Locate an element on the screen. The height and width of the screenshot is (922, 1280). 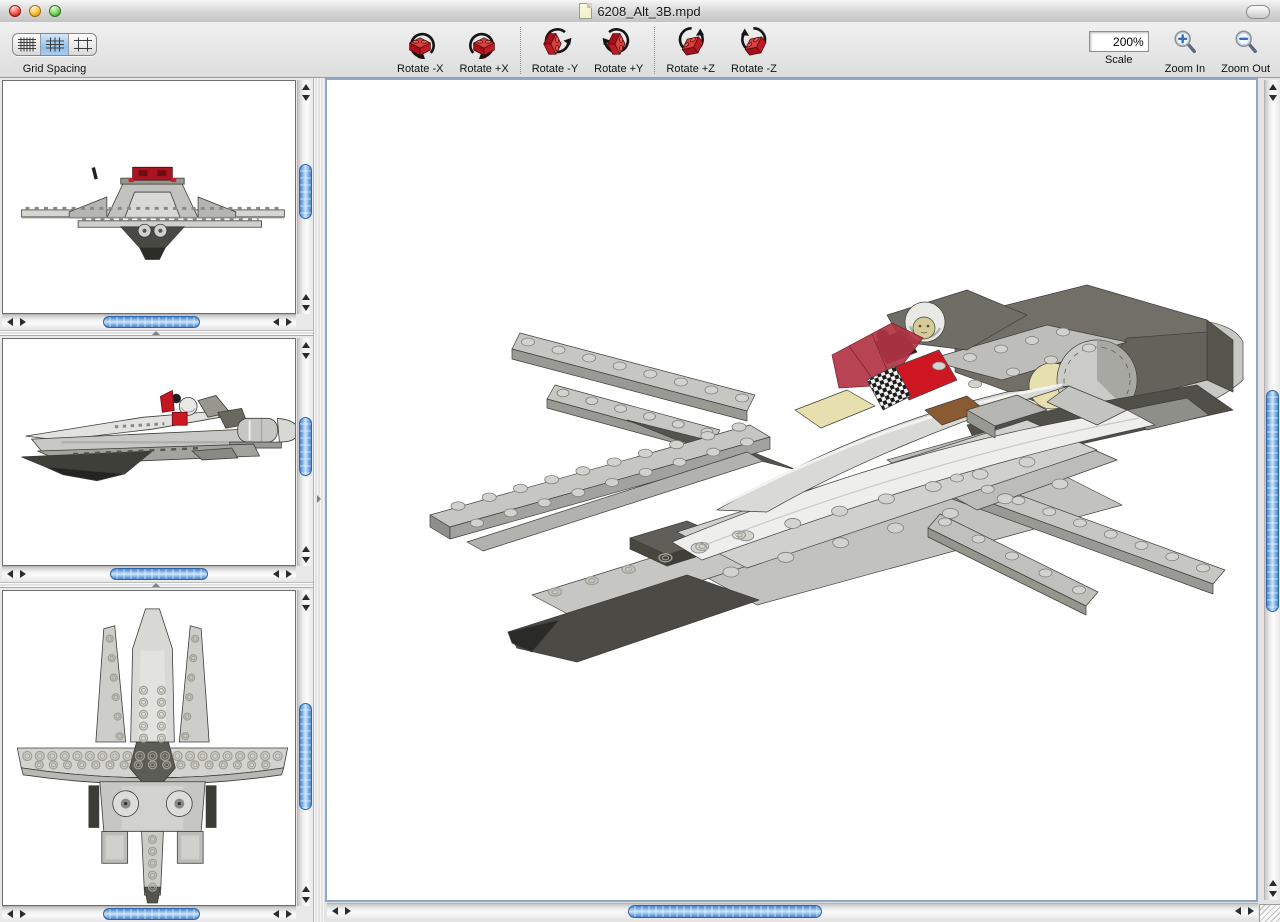
rotate-plus-x-button: Rotate +X is located at coordinates (484, 51).